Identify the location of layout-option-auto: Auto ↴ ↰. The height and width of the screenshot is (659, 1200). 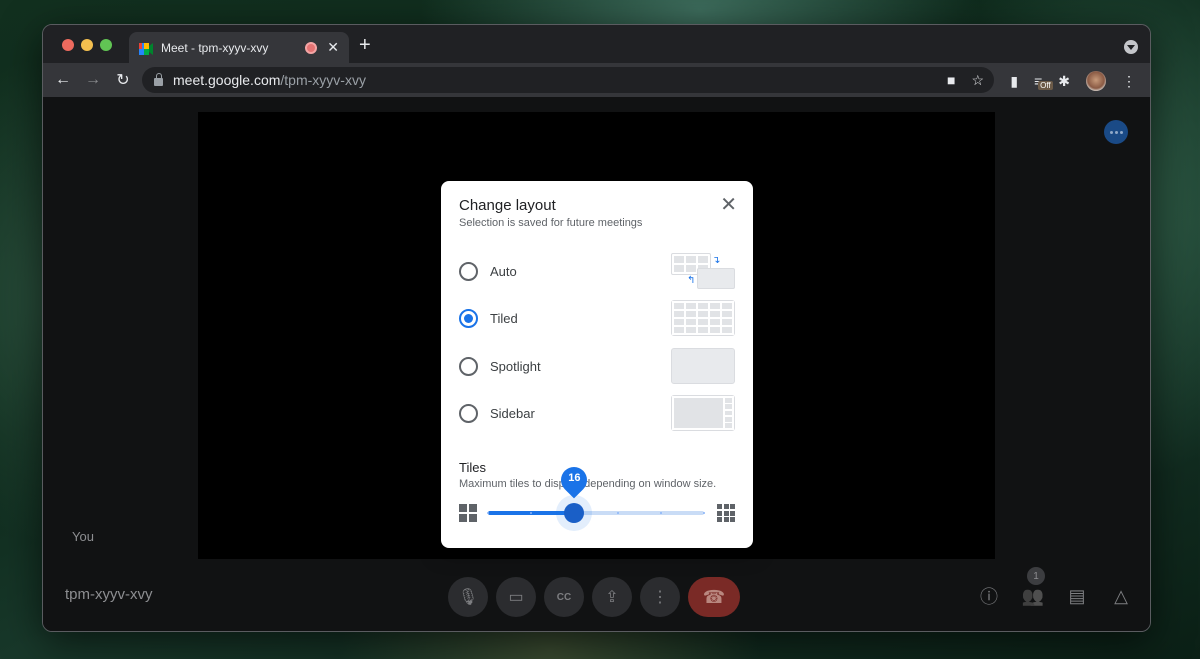
(597, 271).